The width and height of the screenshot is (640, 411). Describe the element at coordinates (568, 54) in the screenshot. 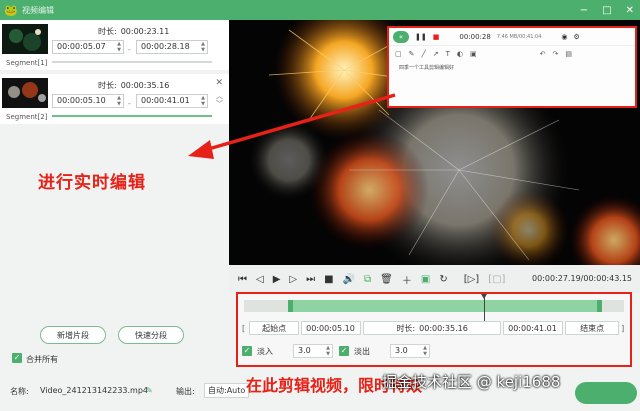

I see `save-icon: ▤` at that location.